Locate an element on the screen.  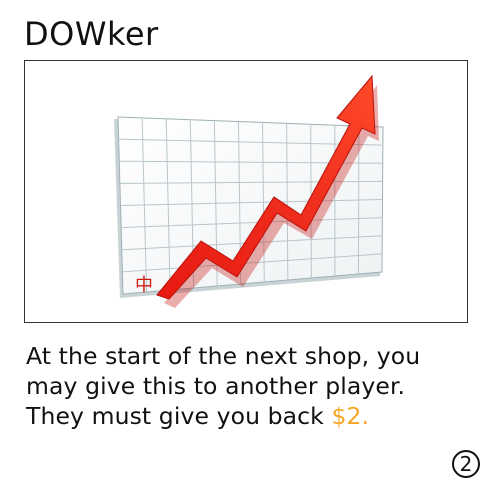
card-text-line: may give this to another player. is located at coordinates (216, 386).